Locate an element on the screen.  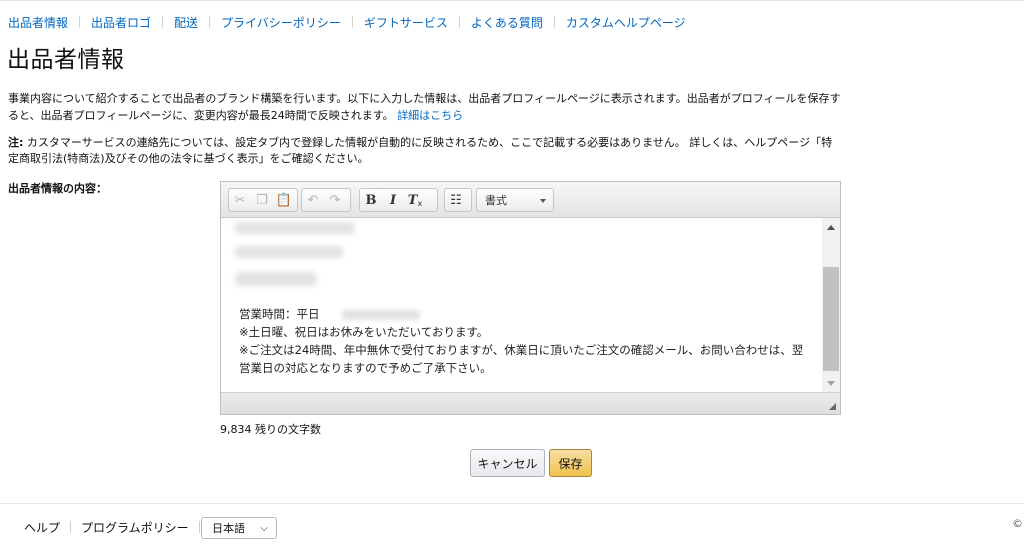
business-hours-line: 営業時間：平日 is located at coordinates (526, 314).